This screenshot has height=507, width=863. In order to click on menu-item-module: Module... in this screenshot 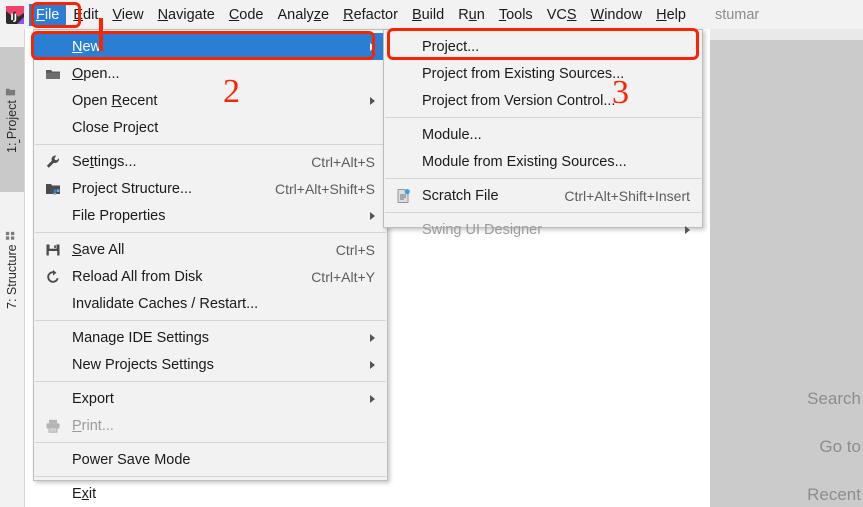, I will do `click(543, 134)`.